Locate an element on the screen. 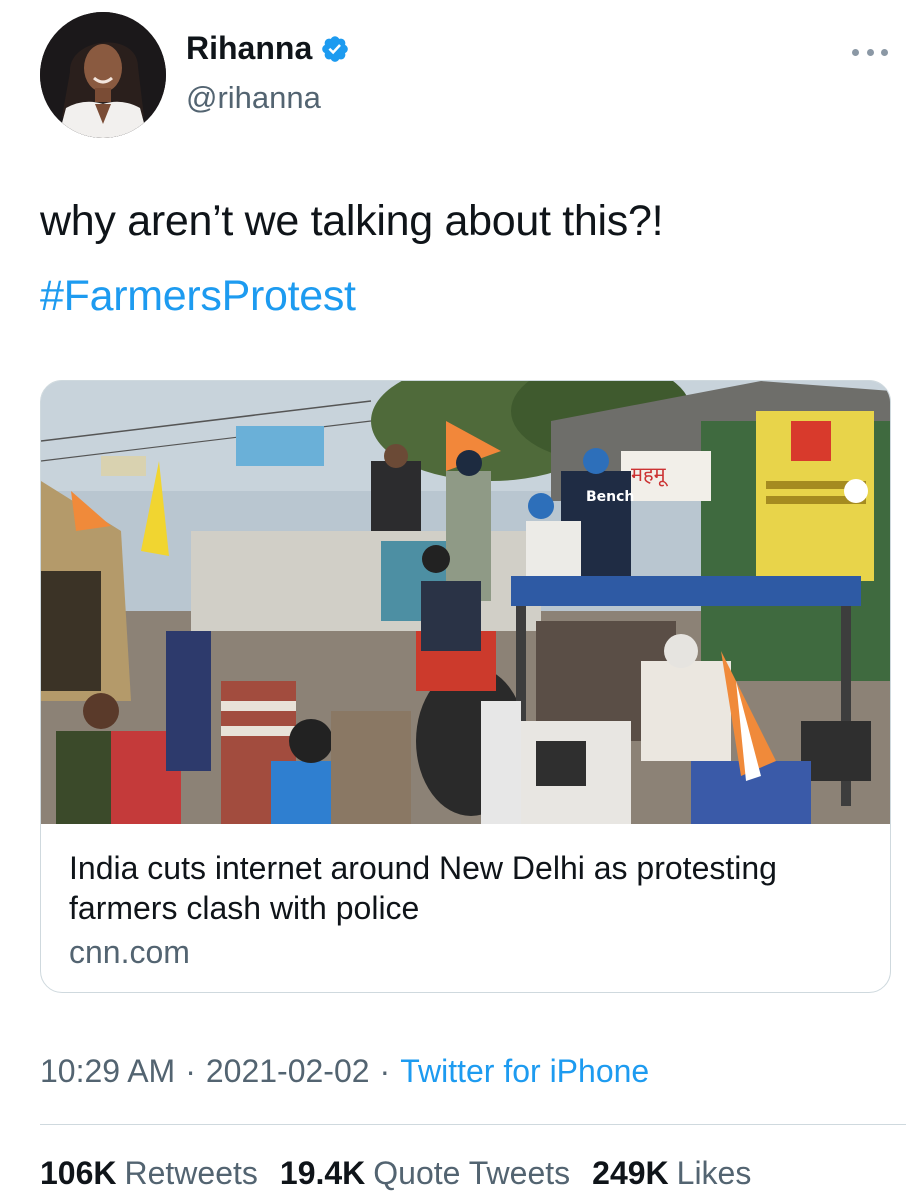 This screenshot has height=1200, width=906. retweets-count: 106K is located at coordinates (78, 1173).